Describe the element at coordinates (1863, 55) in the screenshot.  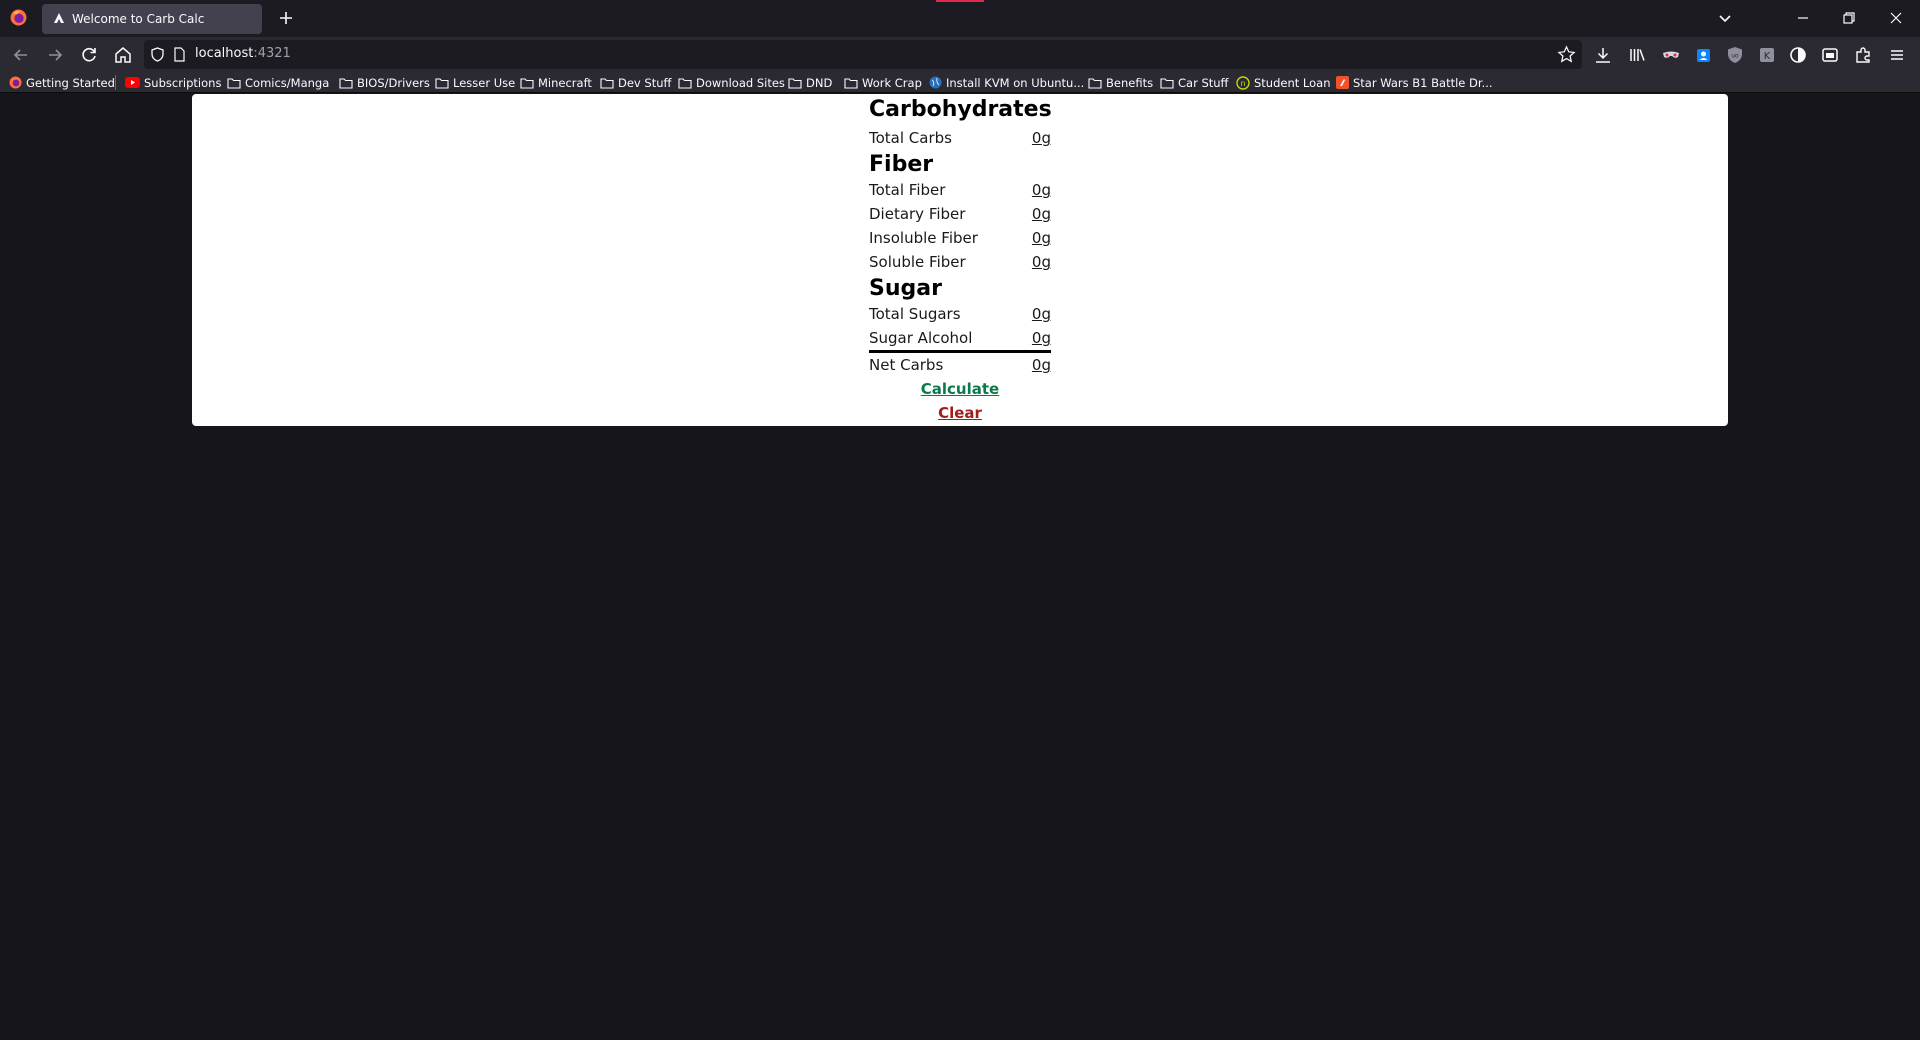
I see `extensions-puzzle-icon` at that location.